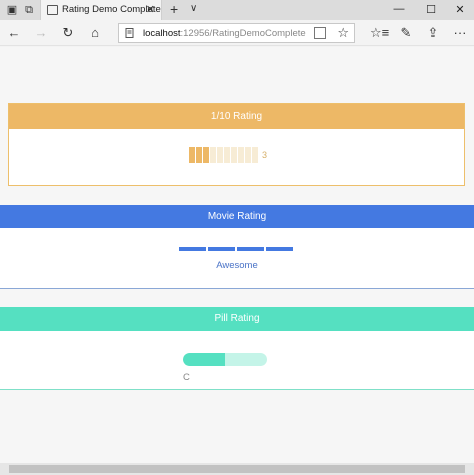 Image resolution: width=474 pixels, height=475 pixels. What do you see at coordinates (243, 33) in the screenshot?
I see `url-path: :12956/RatingDemoComplete` at bounding box center [243, 33].